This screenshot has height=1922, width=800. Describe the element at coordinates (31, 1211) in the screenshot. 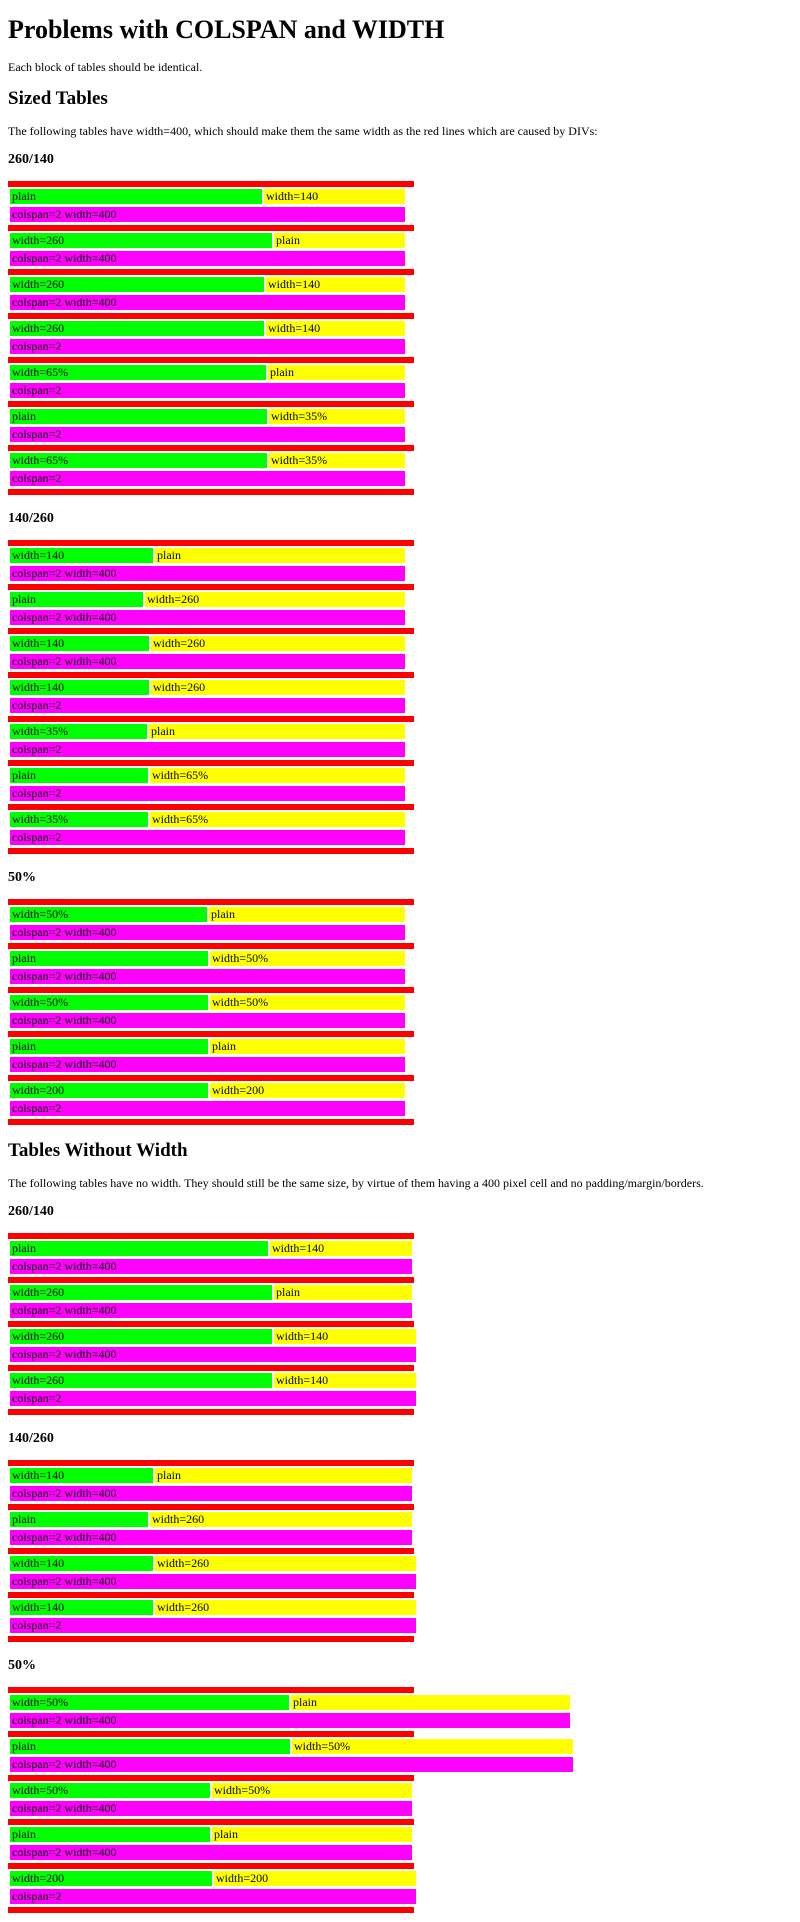

I see `group-heading: 260/140` at that location.